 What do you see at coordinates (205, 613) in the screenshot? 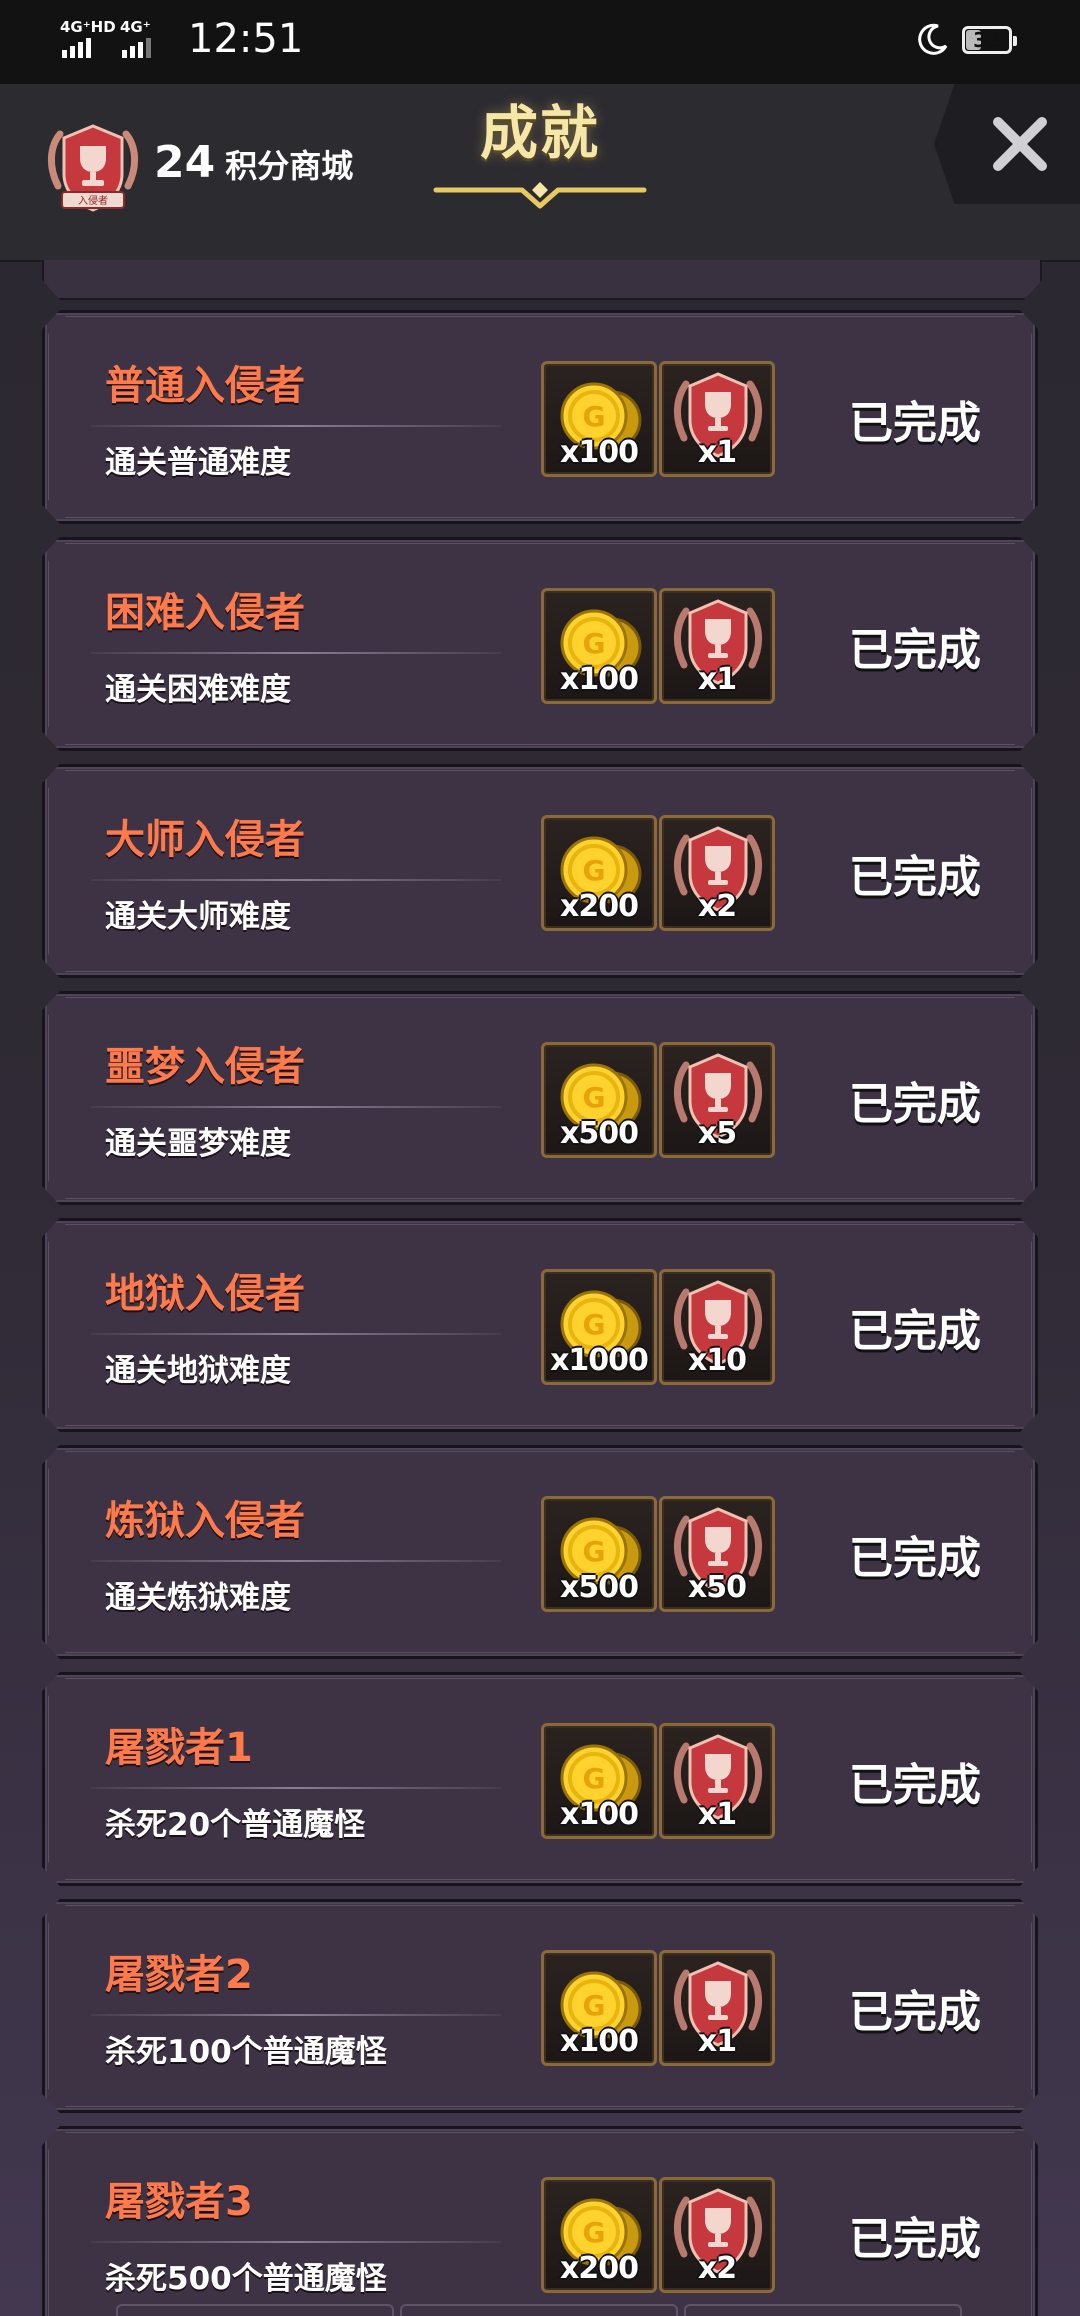
I see `achievement-name: 困难入侵者` at bounding box center [205, 613].